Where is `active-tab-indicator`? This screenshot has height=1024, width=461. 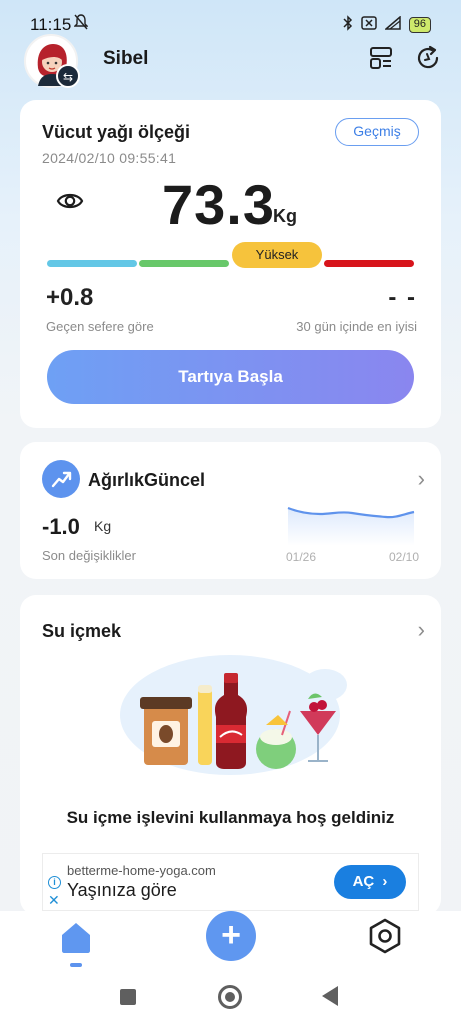
active-tab-indicator is located at coordinates (76, 965).